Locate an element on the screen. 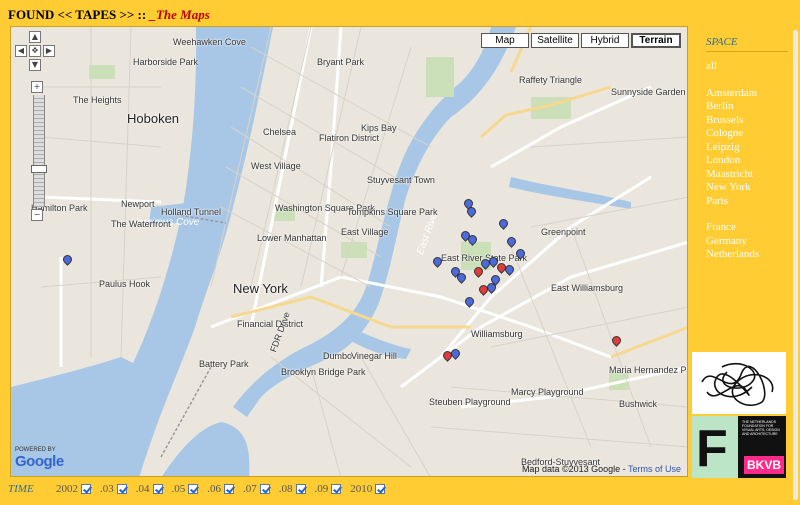 The width and height of the screenshot is (800, 505). pan-left-icon: ◀ is located at coordinates (21, 51).